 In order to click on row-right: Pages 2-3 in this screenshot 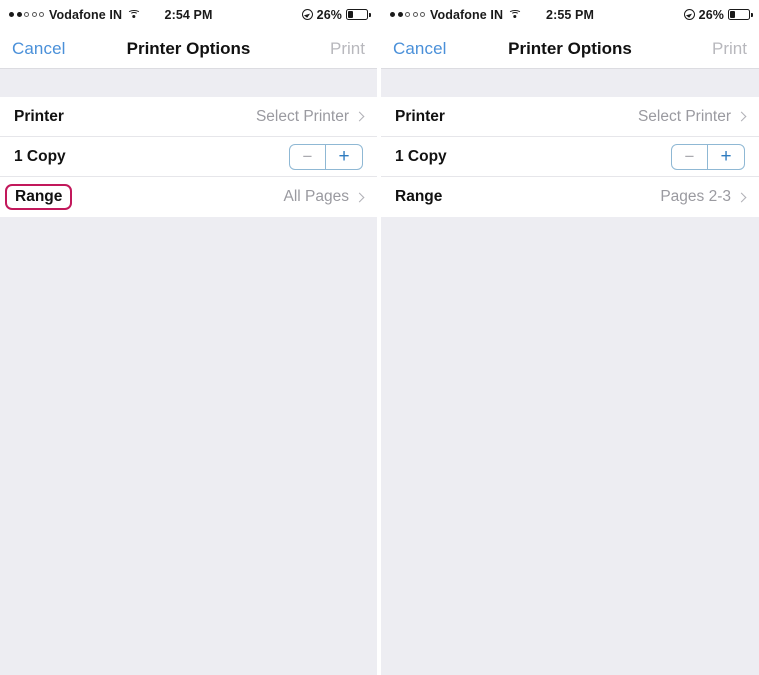, I will do `click(703, 197)`.